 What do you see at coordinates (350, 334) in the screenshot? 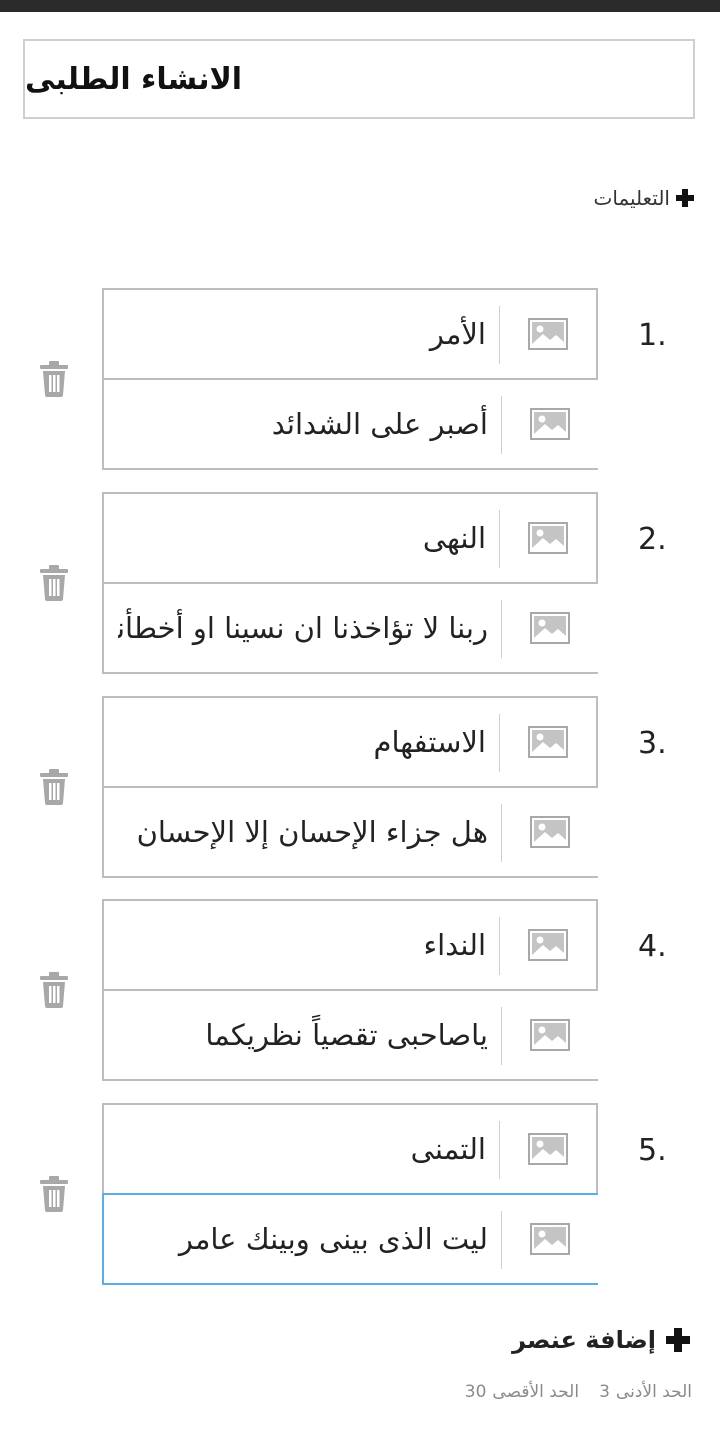
I see `term-field: الأمر` at bounding box center [350, 334].